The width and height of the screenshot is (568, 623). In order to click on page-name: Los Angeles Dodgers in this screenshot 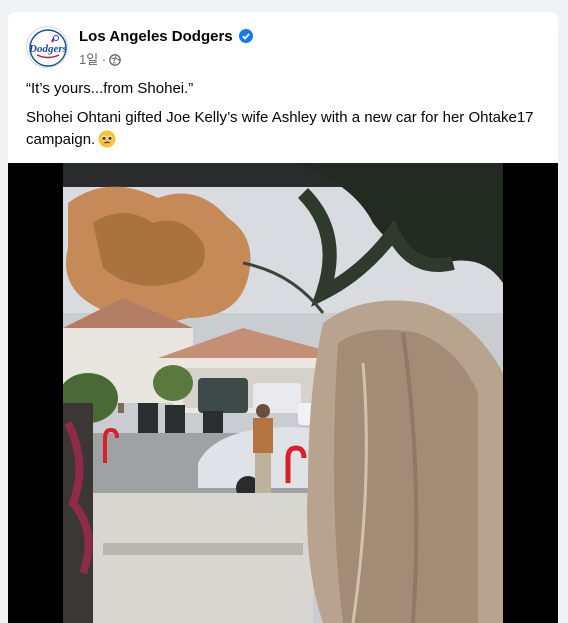, I will do `click(166, 37)`.